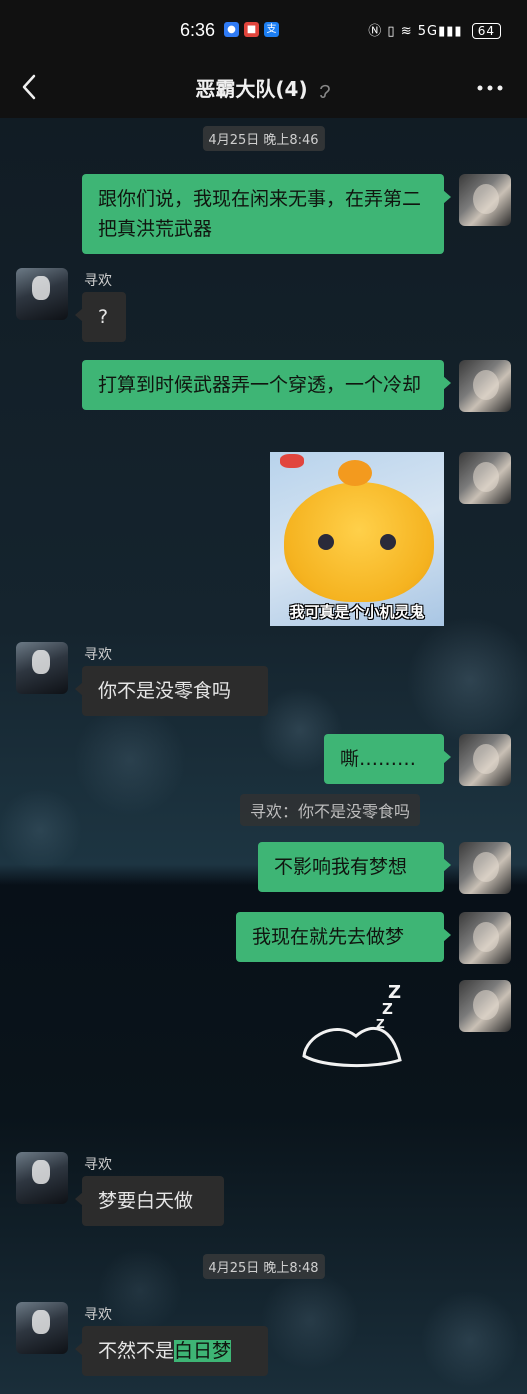 The image size is (527, 1394). Describe the element at coordinates (292, 461) in the screenshot. I see `bow-decoration` at that location.